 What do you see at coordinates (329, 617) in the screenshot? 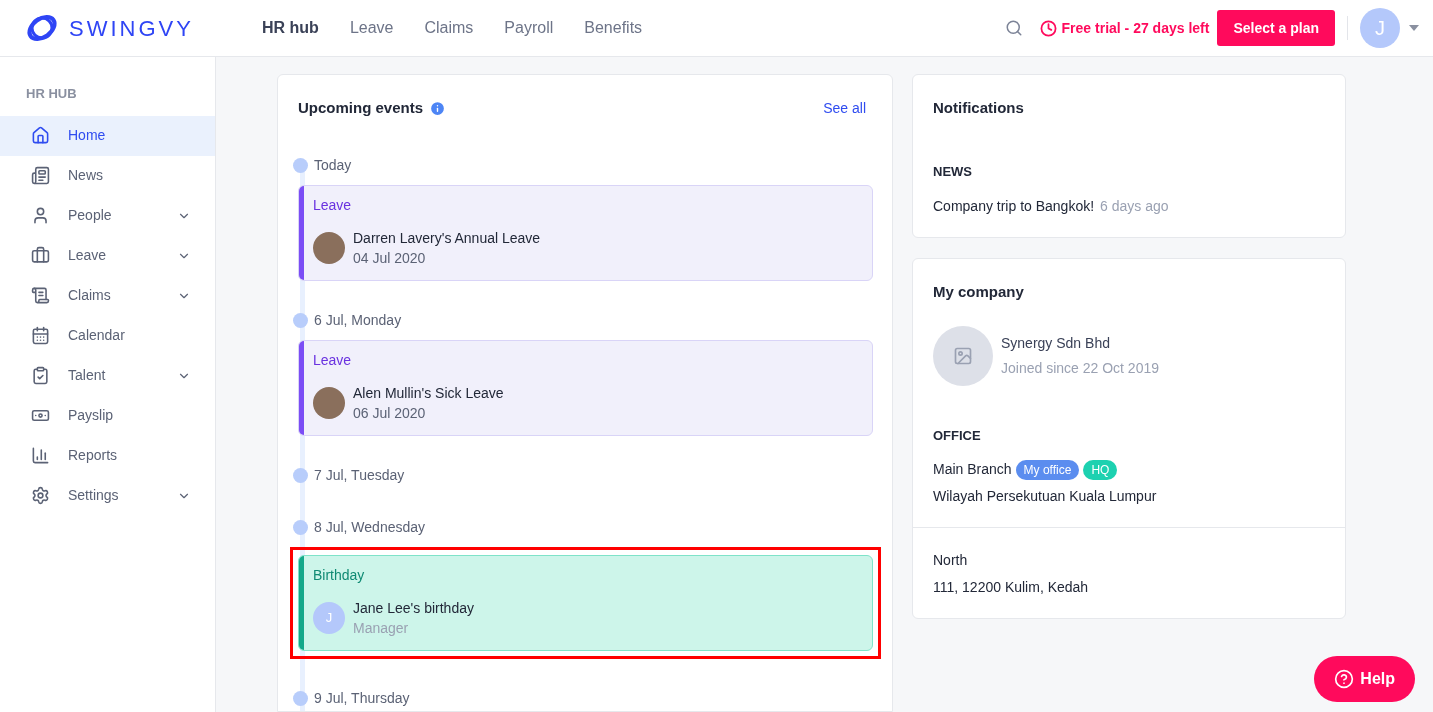
I see `avatar: J` at bounding box center [329, 617].